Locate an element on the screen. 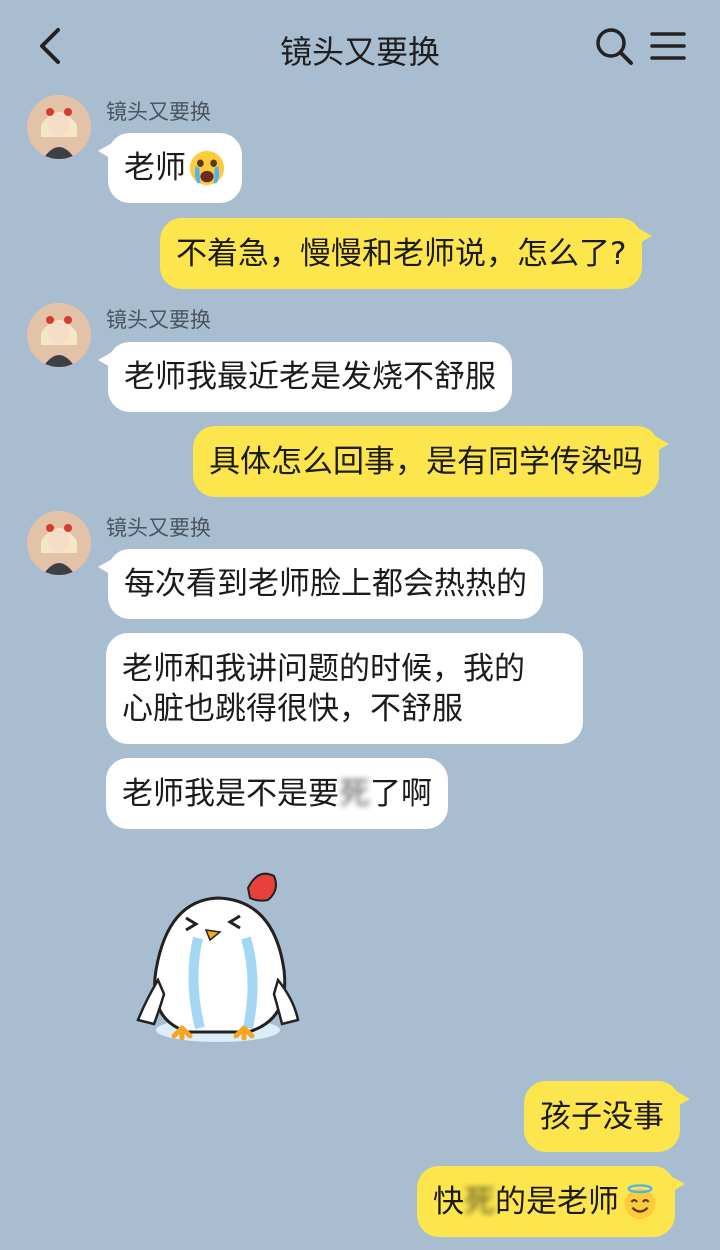  menu-button is located at coordinates (668, 46).